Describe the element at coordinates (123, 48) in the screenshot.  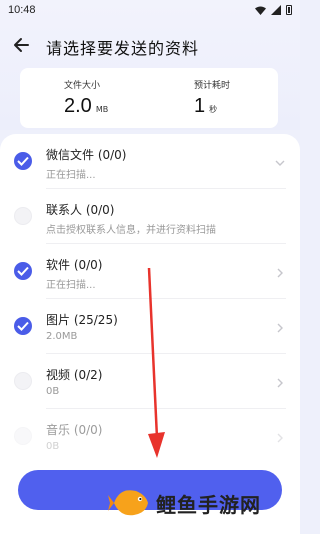
I see `page-title: 请选择要发送的资料` at that location.